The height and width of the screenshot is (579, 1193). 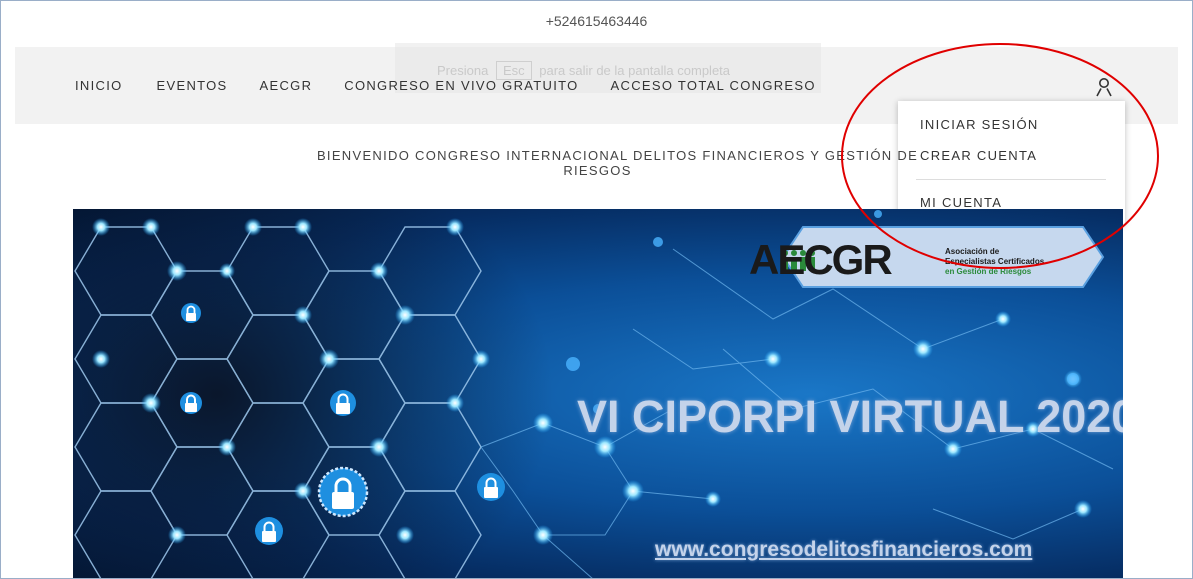 I want to click on nav-item-eventos: EVENTOS, so click(x=192, y=85).